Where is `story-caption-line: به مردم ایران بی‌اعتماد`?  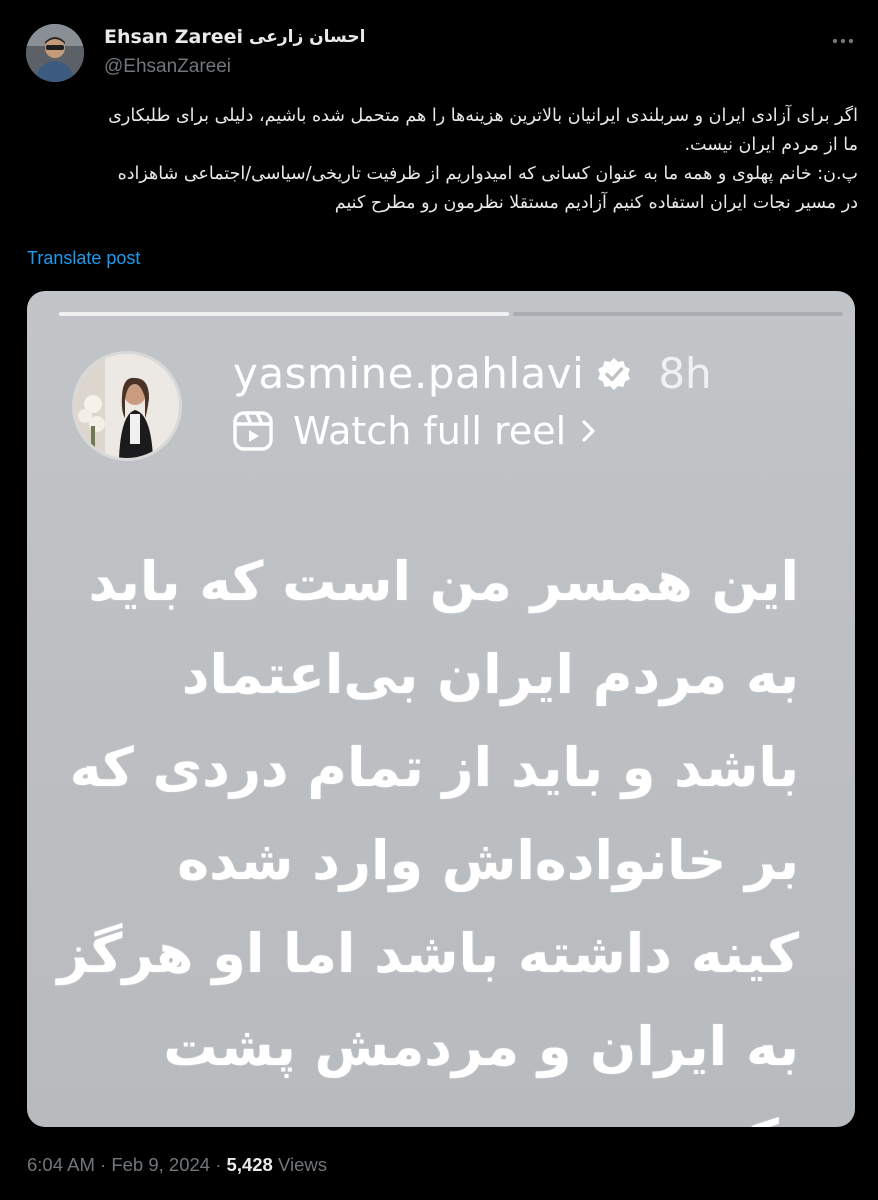
story-caption-line: به مردم ایران بی‌اعتماد is located at coordinates (490, 674).